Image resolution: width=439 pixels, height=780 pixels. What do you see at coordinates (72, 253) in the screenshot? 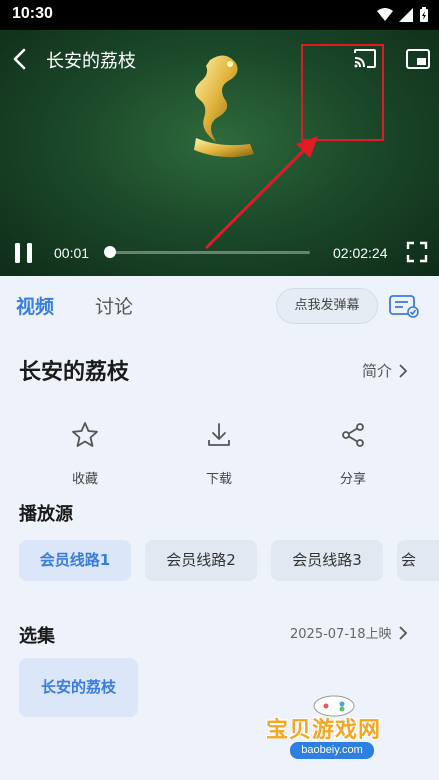
I see `current-time: 00:01` at bounding box center [72, 253].